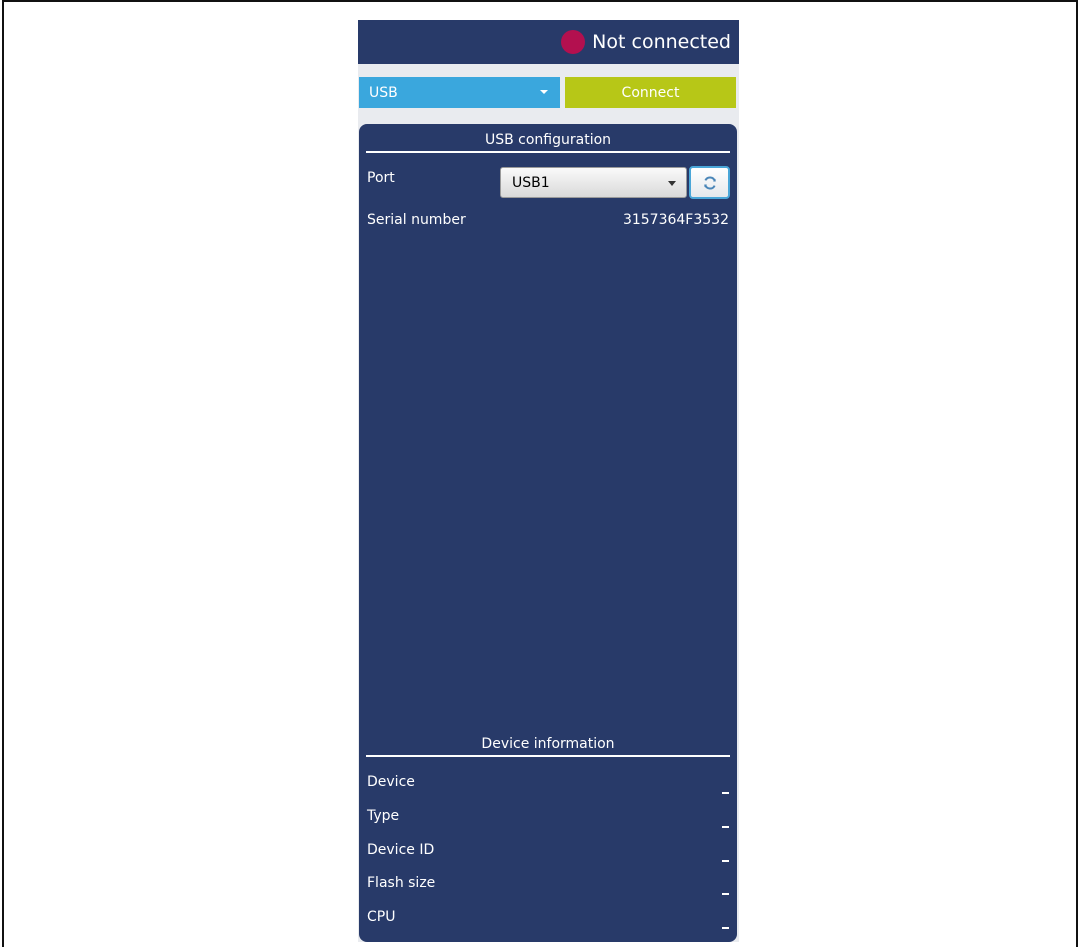 Image resolution: width=1082 pixels, height=947 pixels. I want to click on flash-size-label: Flash size, so click(401, 883).